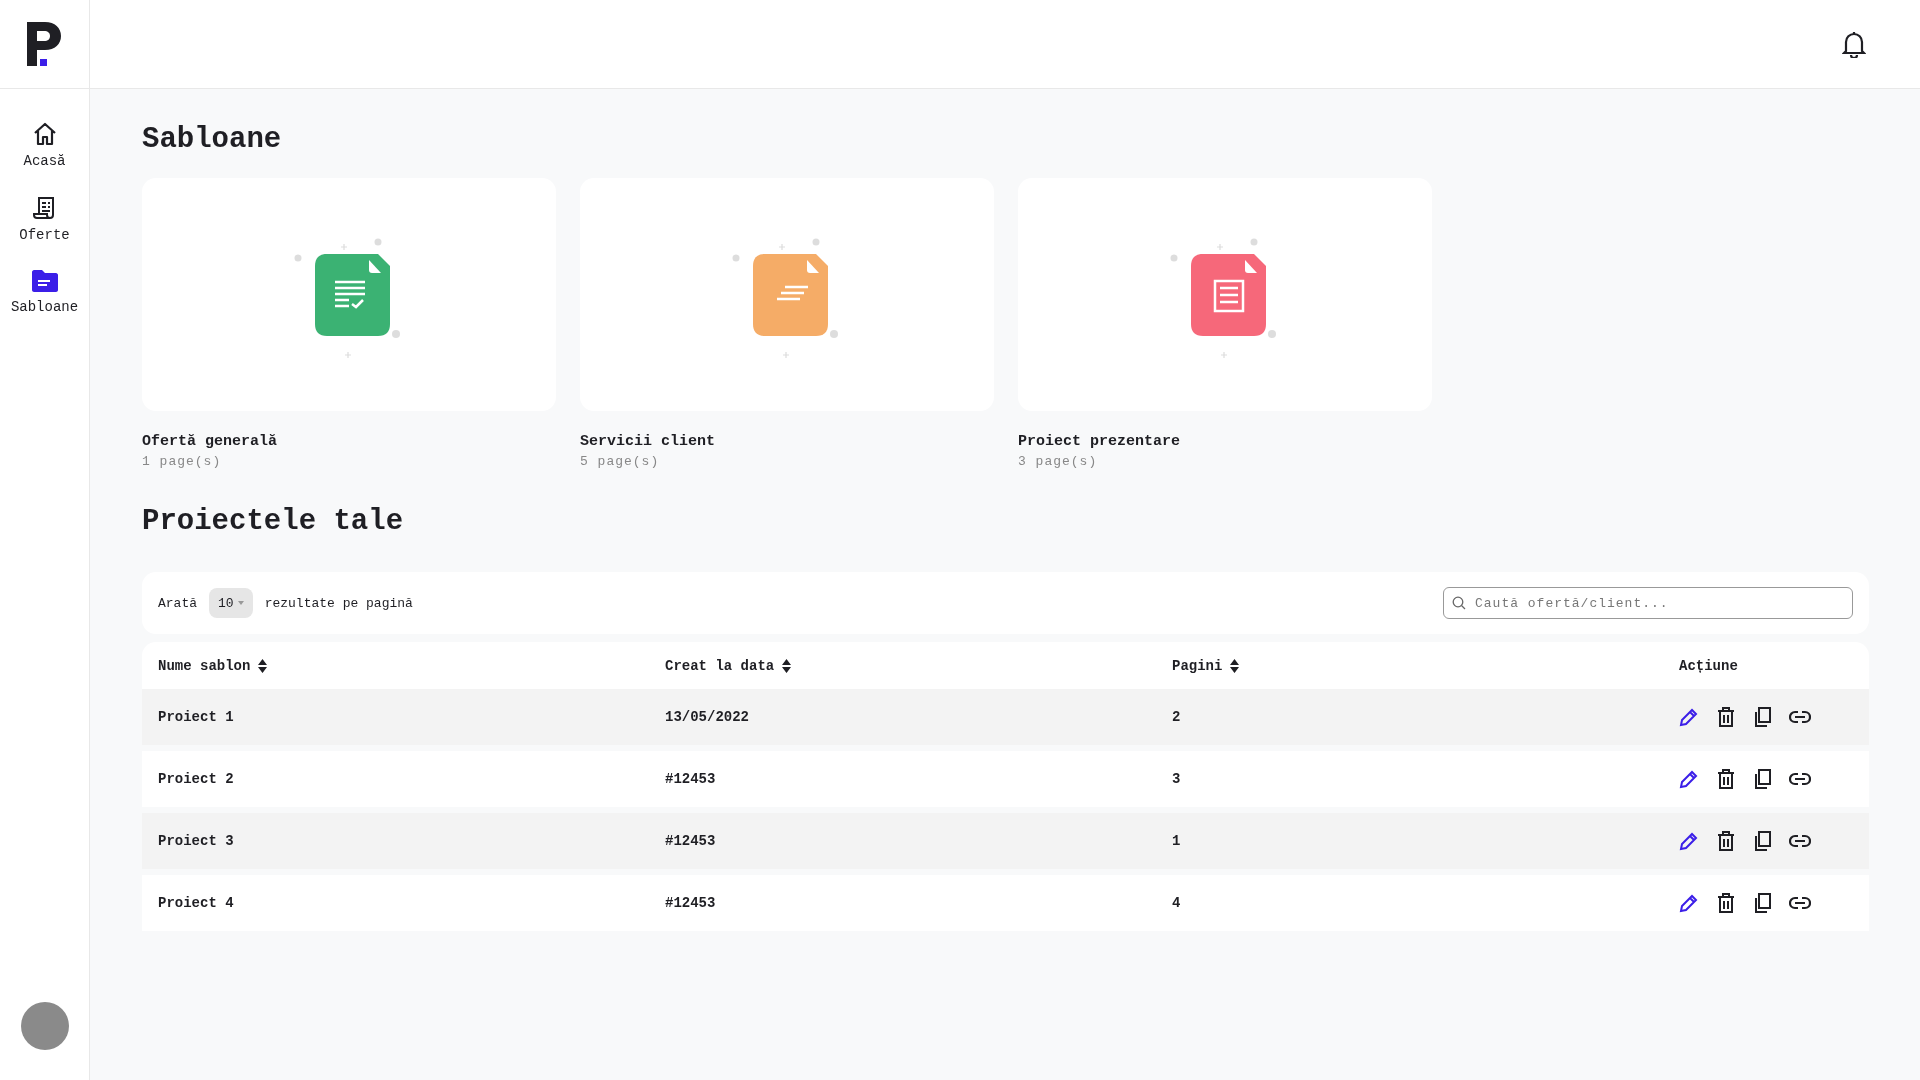 The height and width of the screenshot is (1080, 1920). What do you see at coordinates (204, 665) in the screenshot?
I see `column-header: Nume sablon` at bounding box center [204, 665].